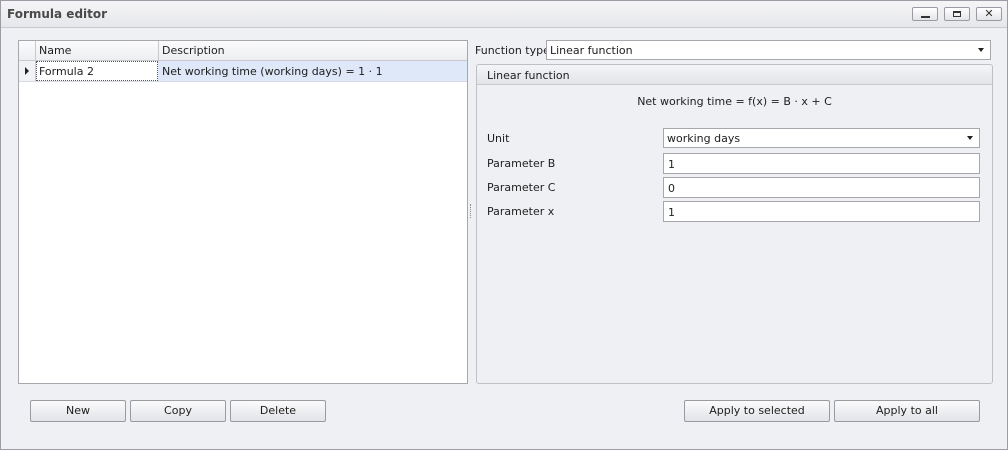 The height and width of the screenshot is (450, 1008). Describe the element at coordinates (907, 411) in the screenshot. I see `apply-to-all-button: Apply to all` at that location.